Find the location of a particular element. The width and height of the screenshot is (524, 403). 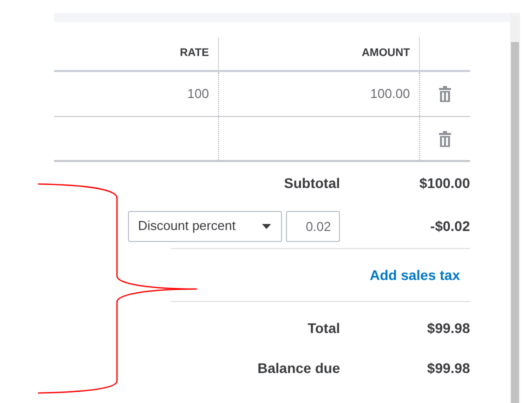

add-sales-tax-link: Add sales tax is located at coordinates (415, 275).